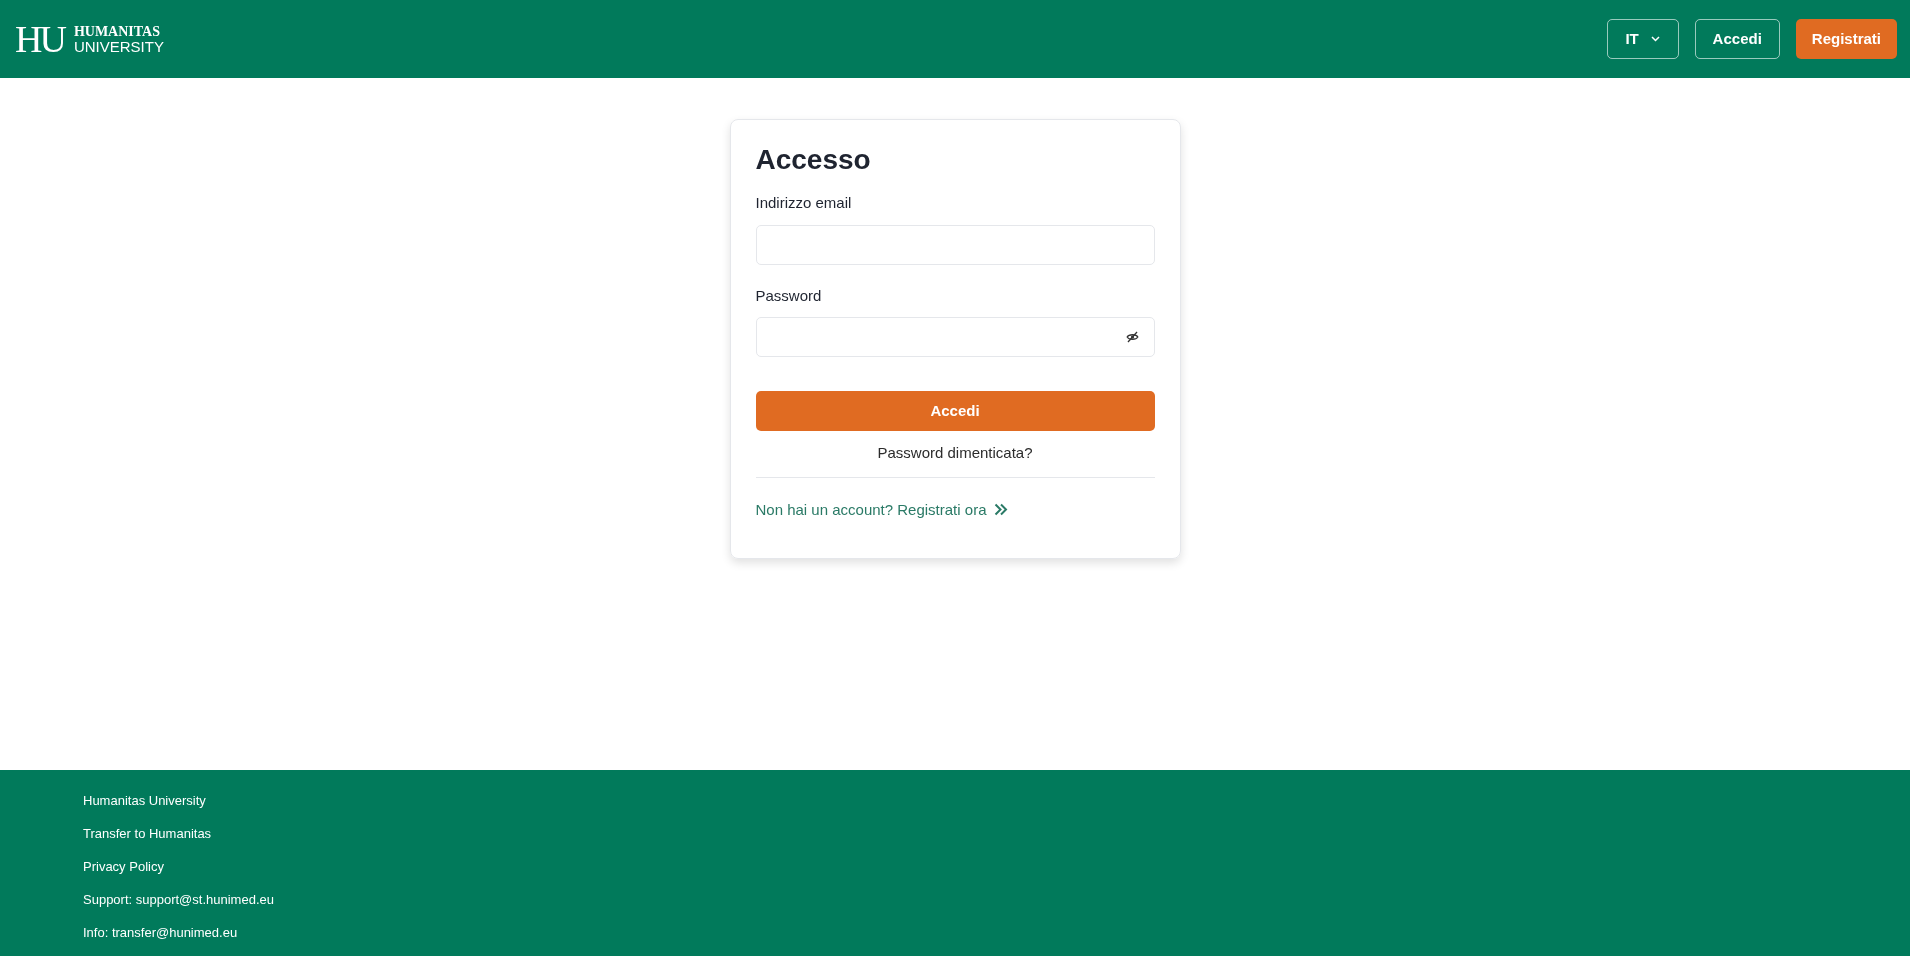  Describe the element at coordinates (117, 31) in the screenshot. I see `logo-text: HUMANITAS` at that location.